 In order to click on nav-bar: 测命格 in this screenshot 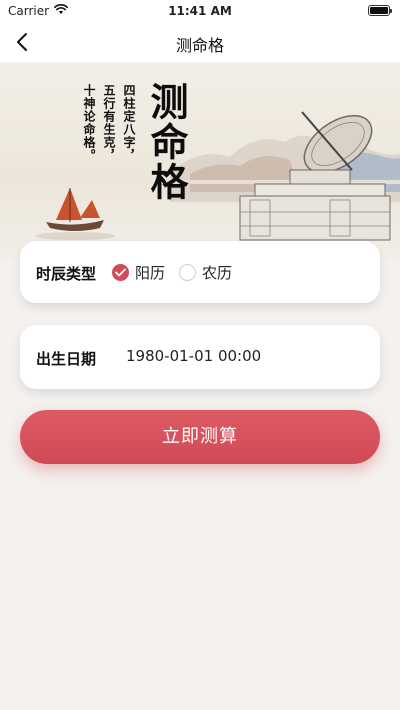, I will do `click(200, 42)`.